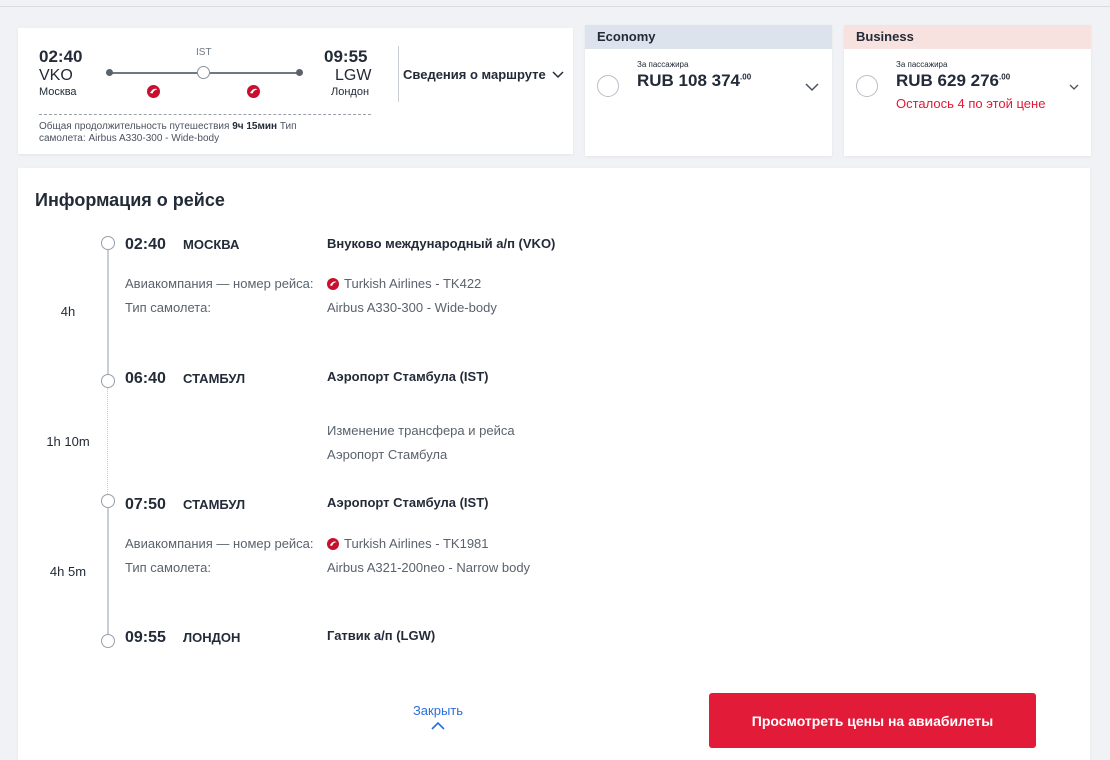 Image resolution: width=1110 pixels, height=760 pixels. I want to click on segment-1-aircraft: Airbus A330-300 - Wide-body, so click(412, 307).